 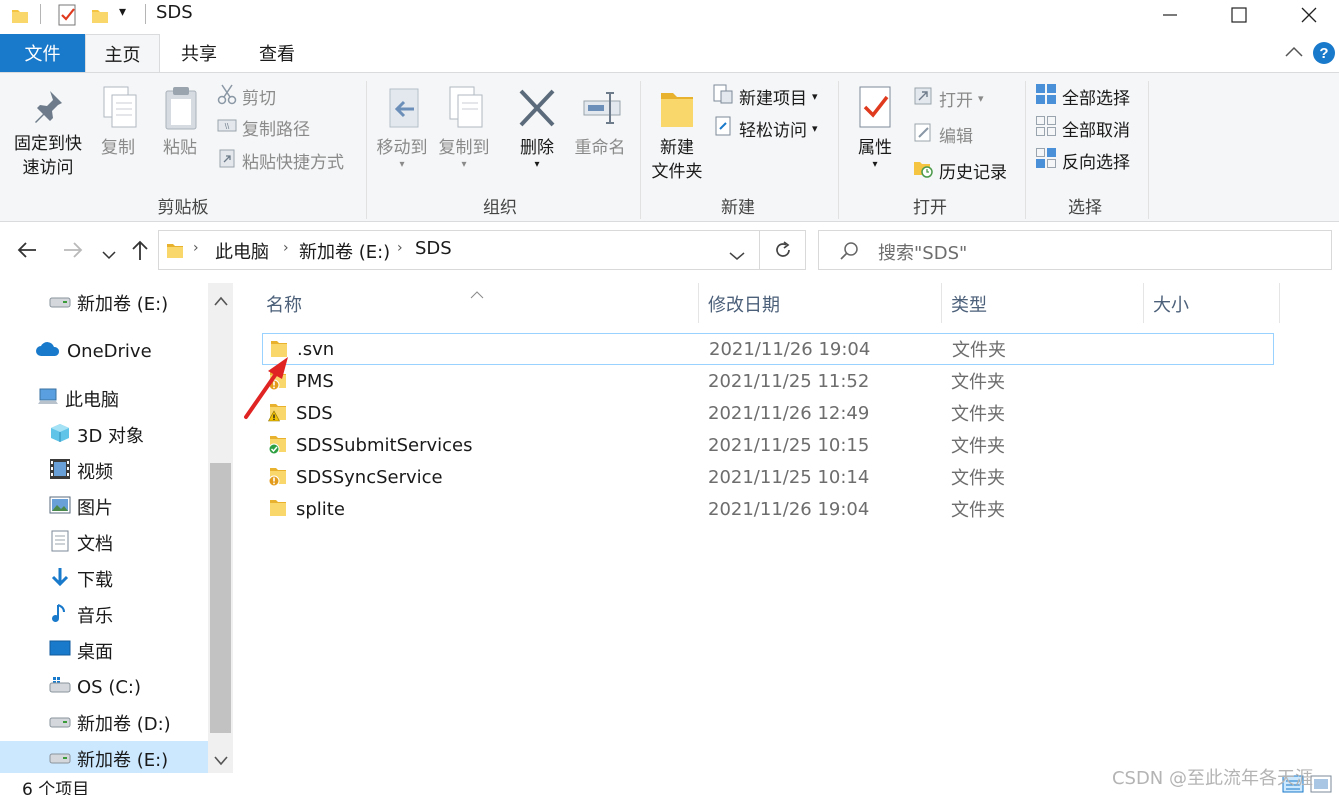 What do you see at coordinates (402, 127) in the screenshot?
I see `move-to-button: 移动到 ▾` at bounding box center [402, 127].